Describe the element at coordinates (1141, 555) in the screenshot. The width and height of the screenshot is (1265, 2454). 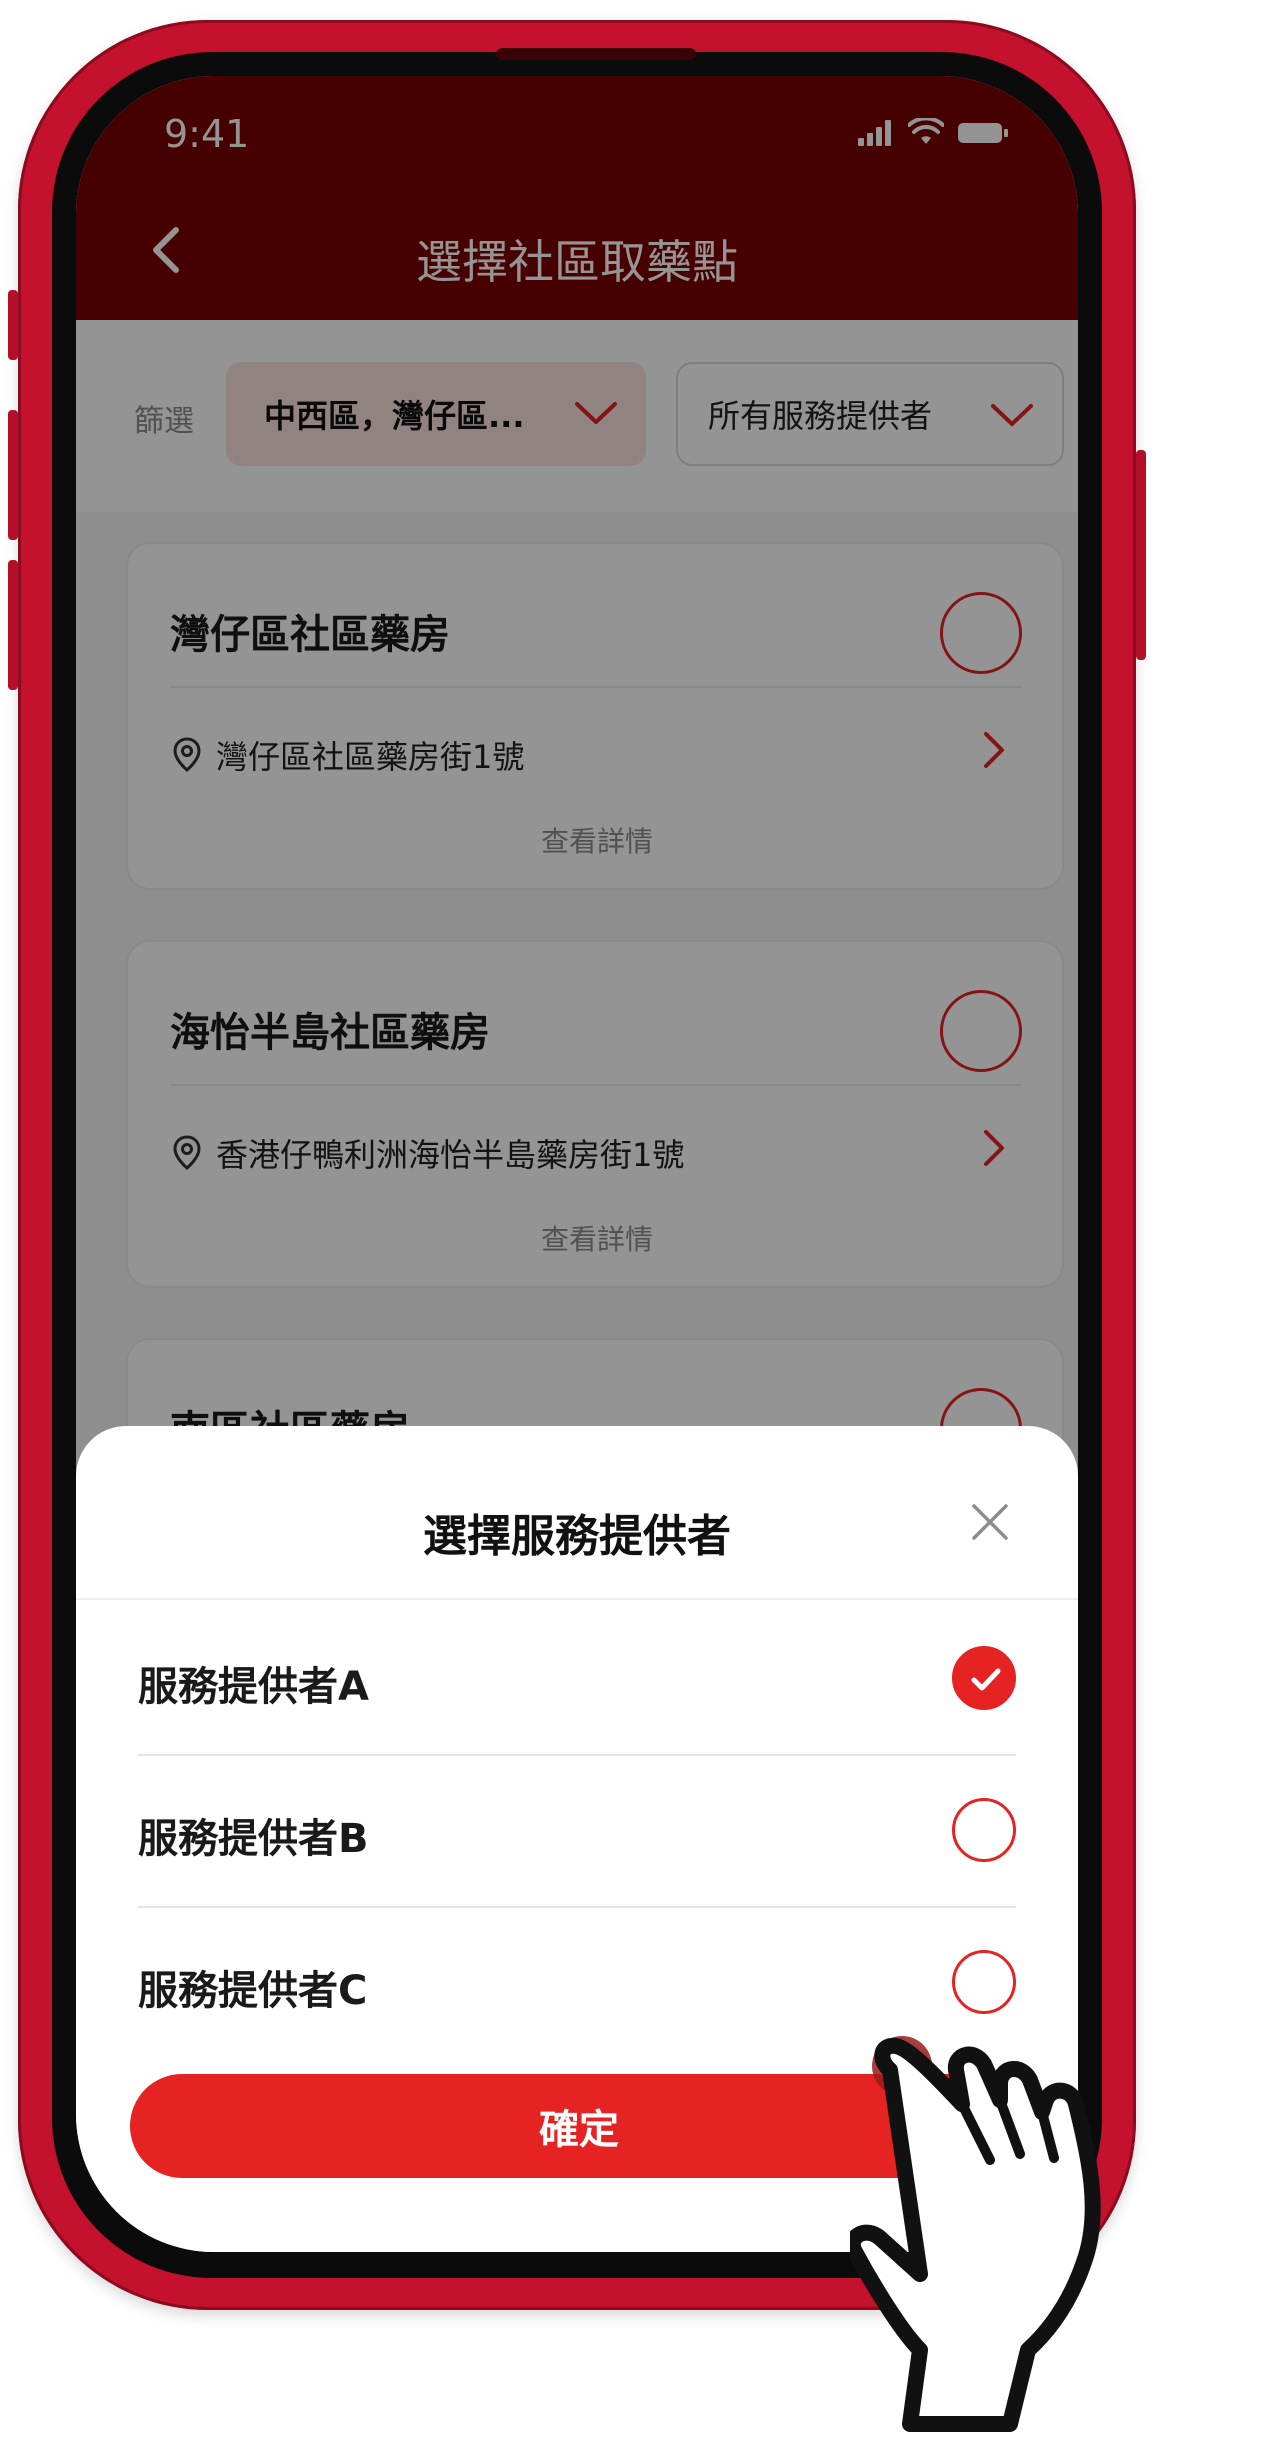
I see `power-button` at that location.